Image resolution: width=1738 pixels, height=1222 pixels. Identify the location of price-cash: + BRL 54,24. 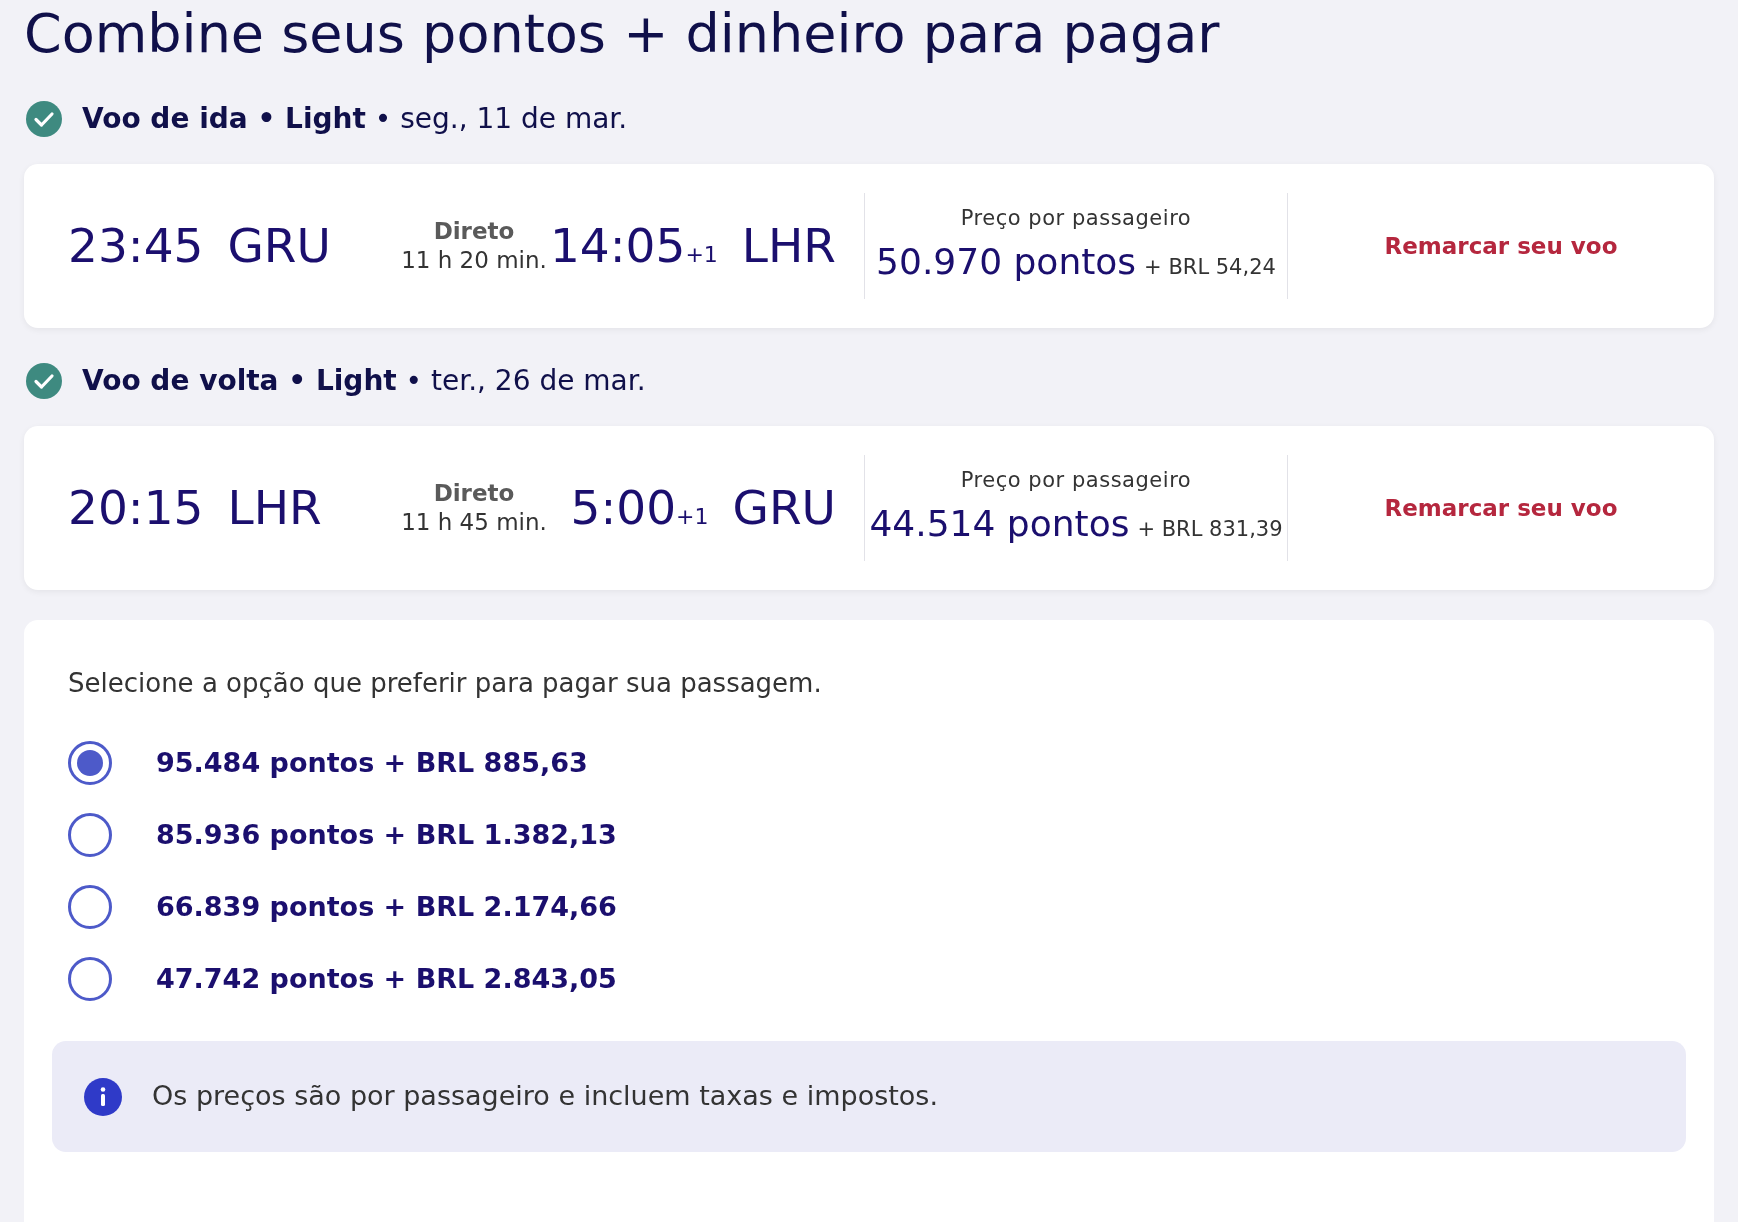
(1210, 267).